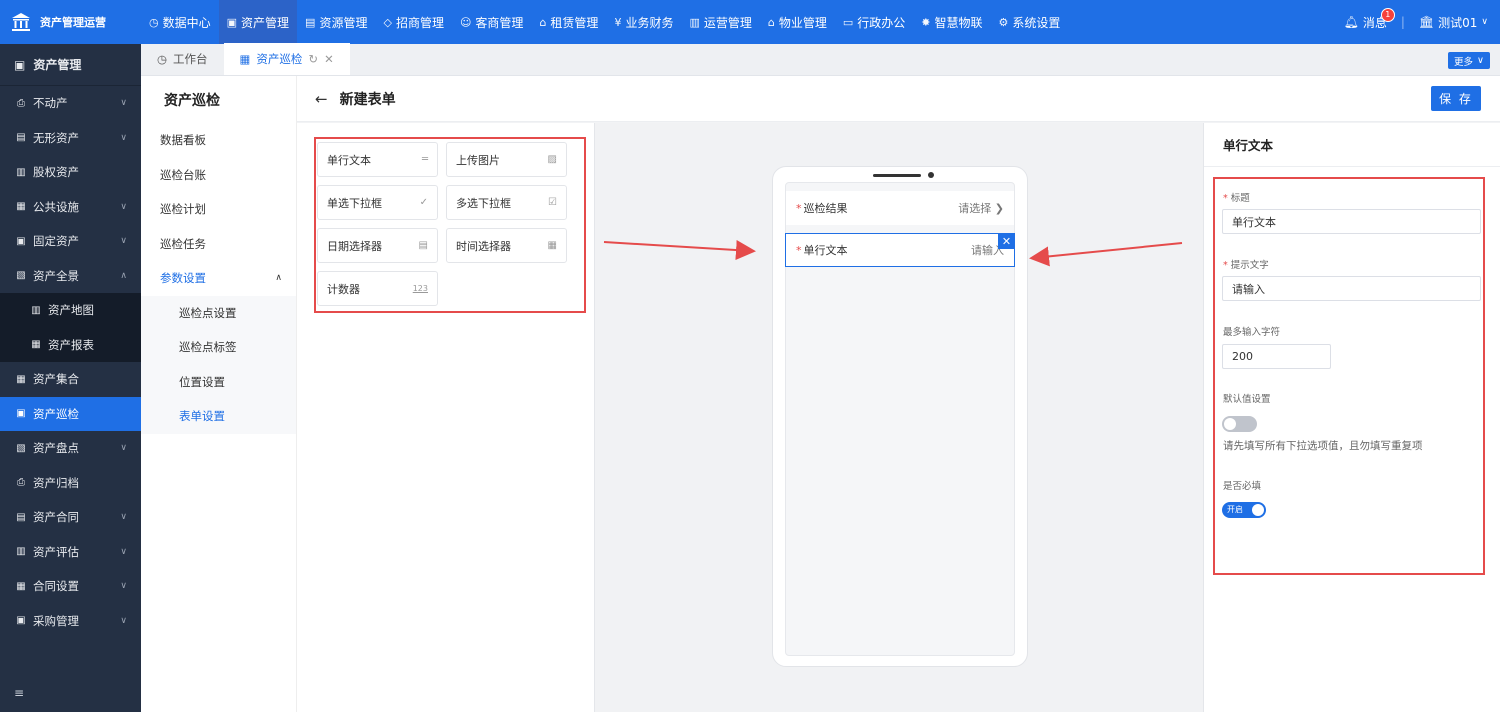  Describe the element at coordinates (218, 416) in the screenshot. I see `secondary-submenu-item: 表单设置` at that location.